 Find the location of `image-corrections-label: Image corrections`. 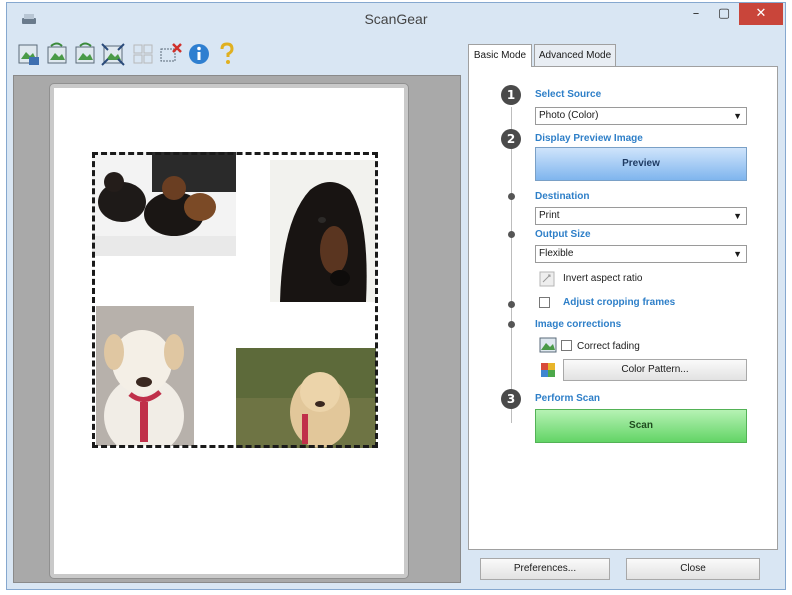

image-corrections-label: Image corrections is located at coordinates (578, 324).